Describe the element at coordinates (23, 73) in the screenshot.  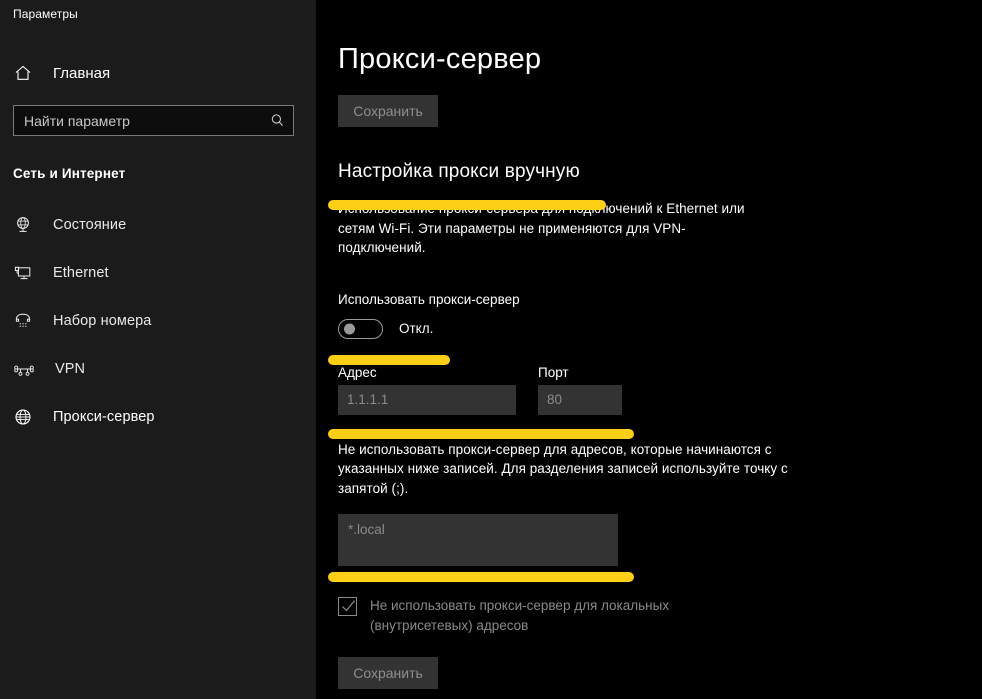
I see `home-icon` at that location.